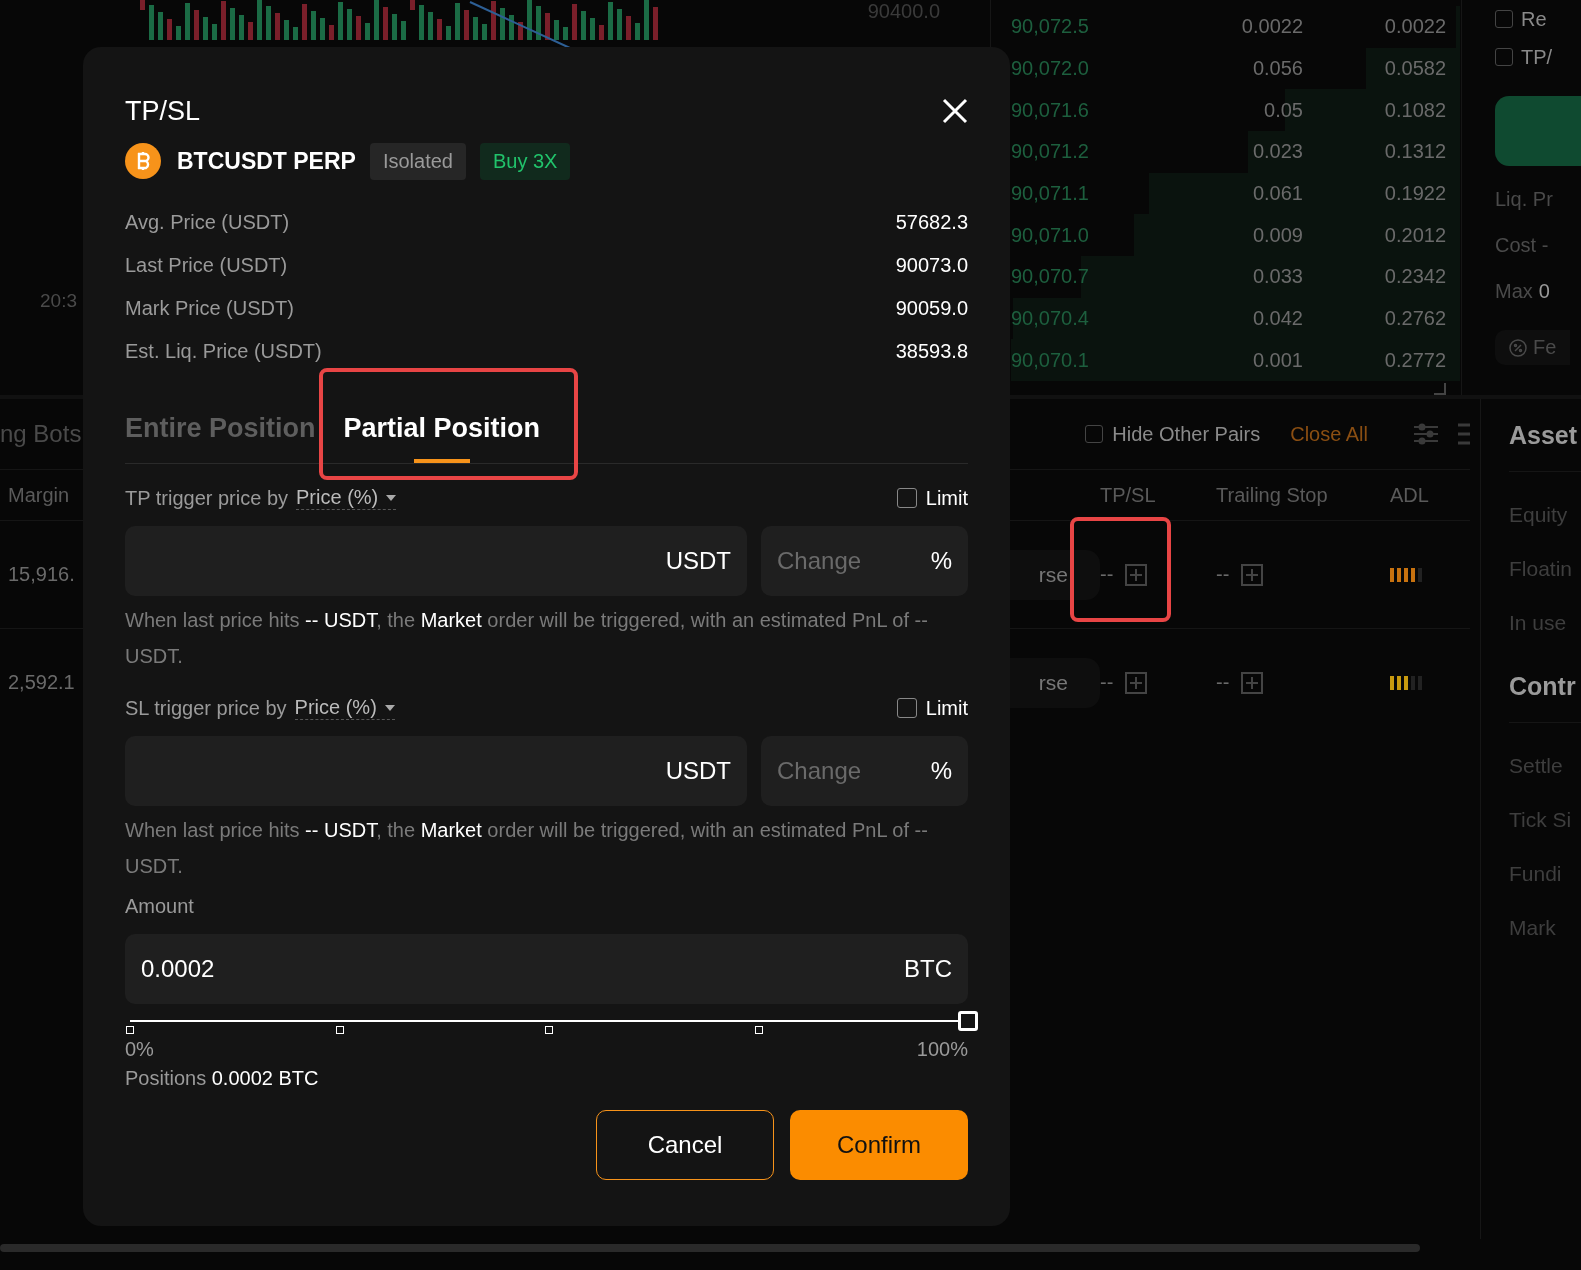  I want to click on checkbox-label: TP/, so click(1537, 57).